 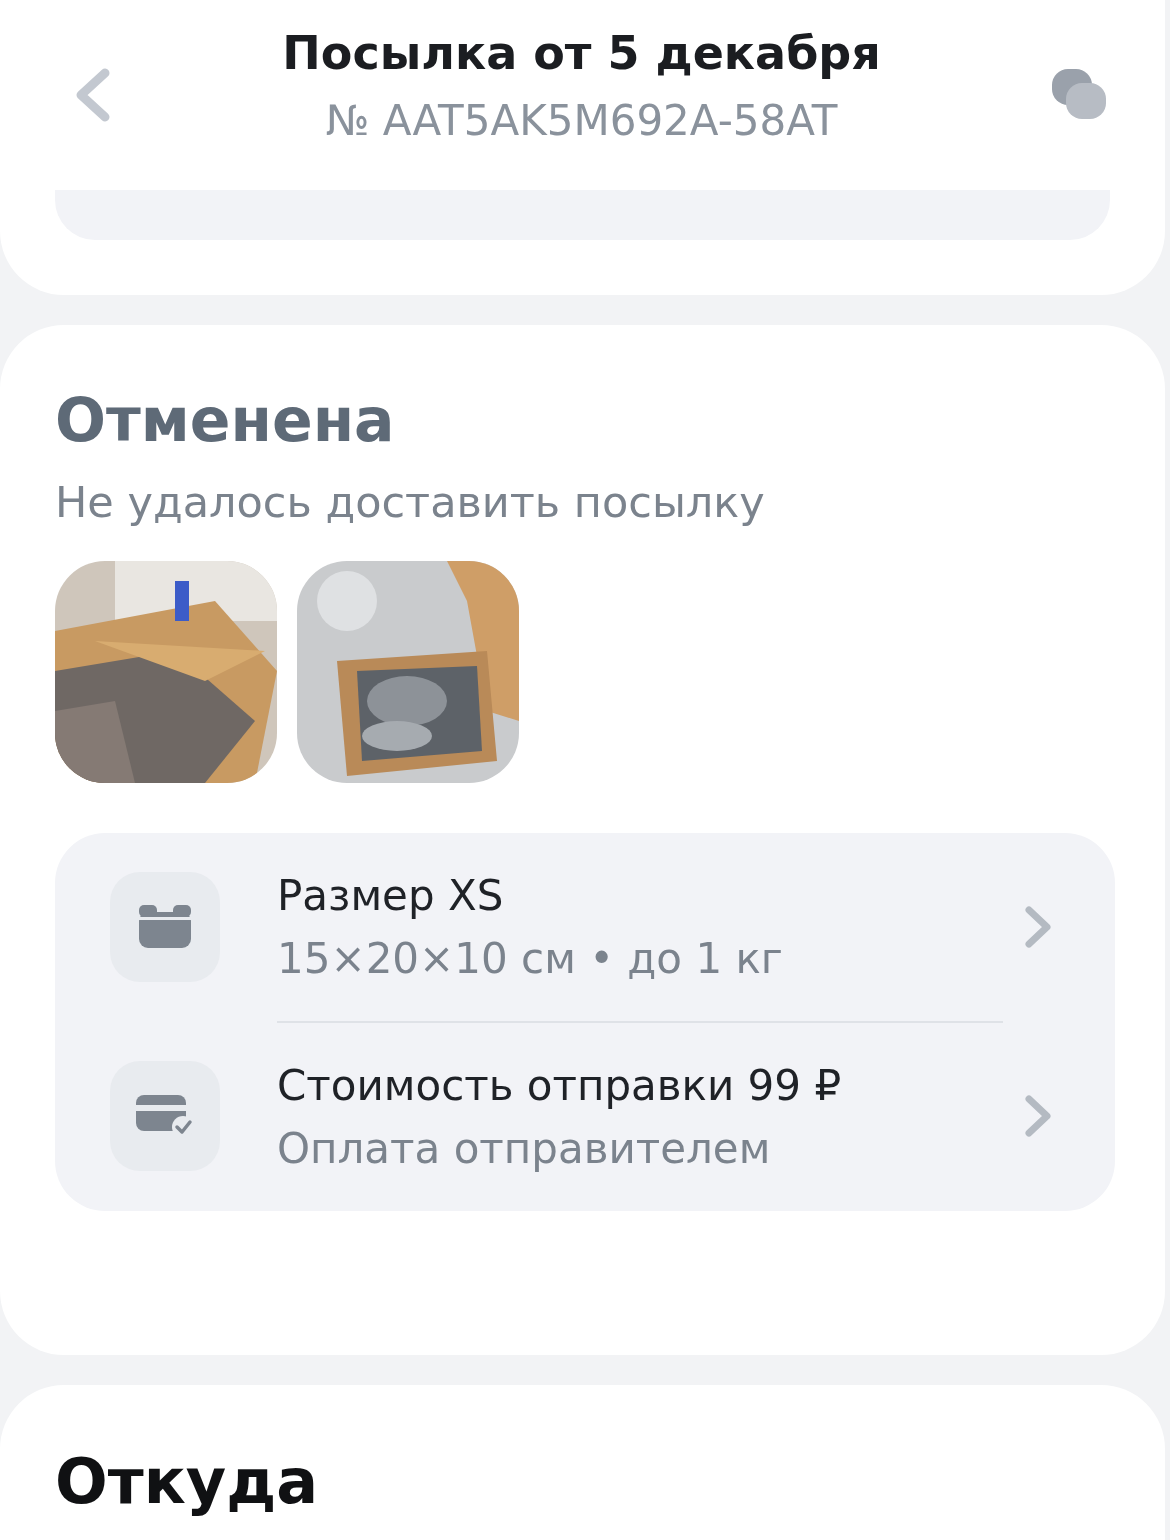 What do you see at coordinates (560, 1085) in the screenshot?
I see `detail-title: Стоимость отправки 99 ₽` at bounding box center [560, 1085].